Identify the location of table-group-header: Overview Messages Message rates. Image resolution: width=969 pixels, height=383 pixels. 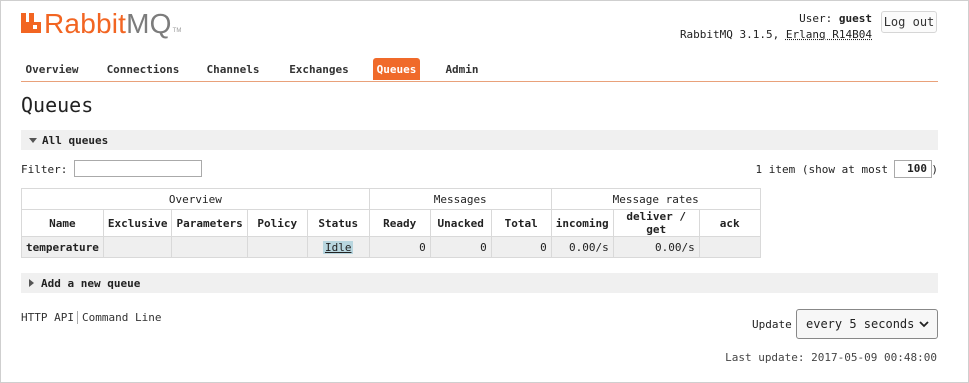
(391, 199).